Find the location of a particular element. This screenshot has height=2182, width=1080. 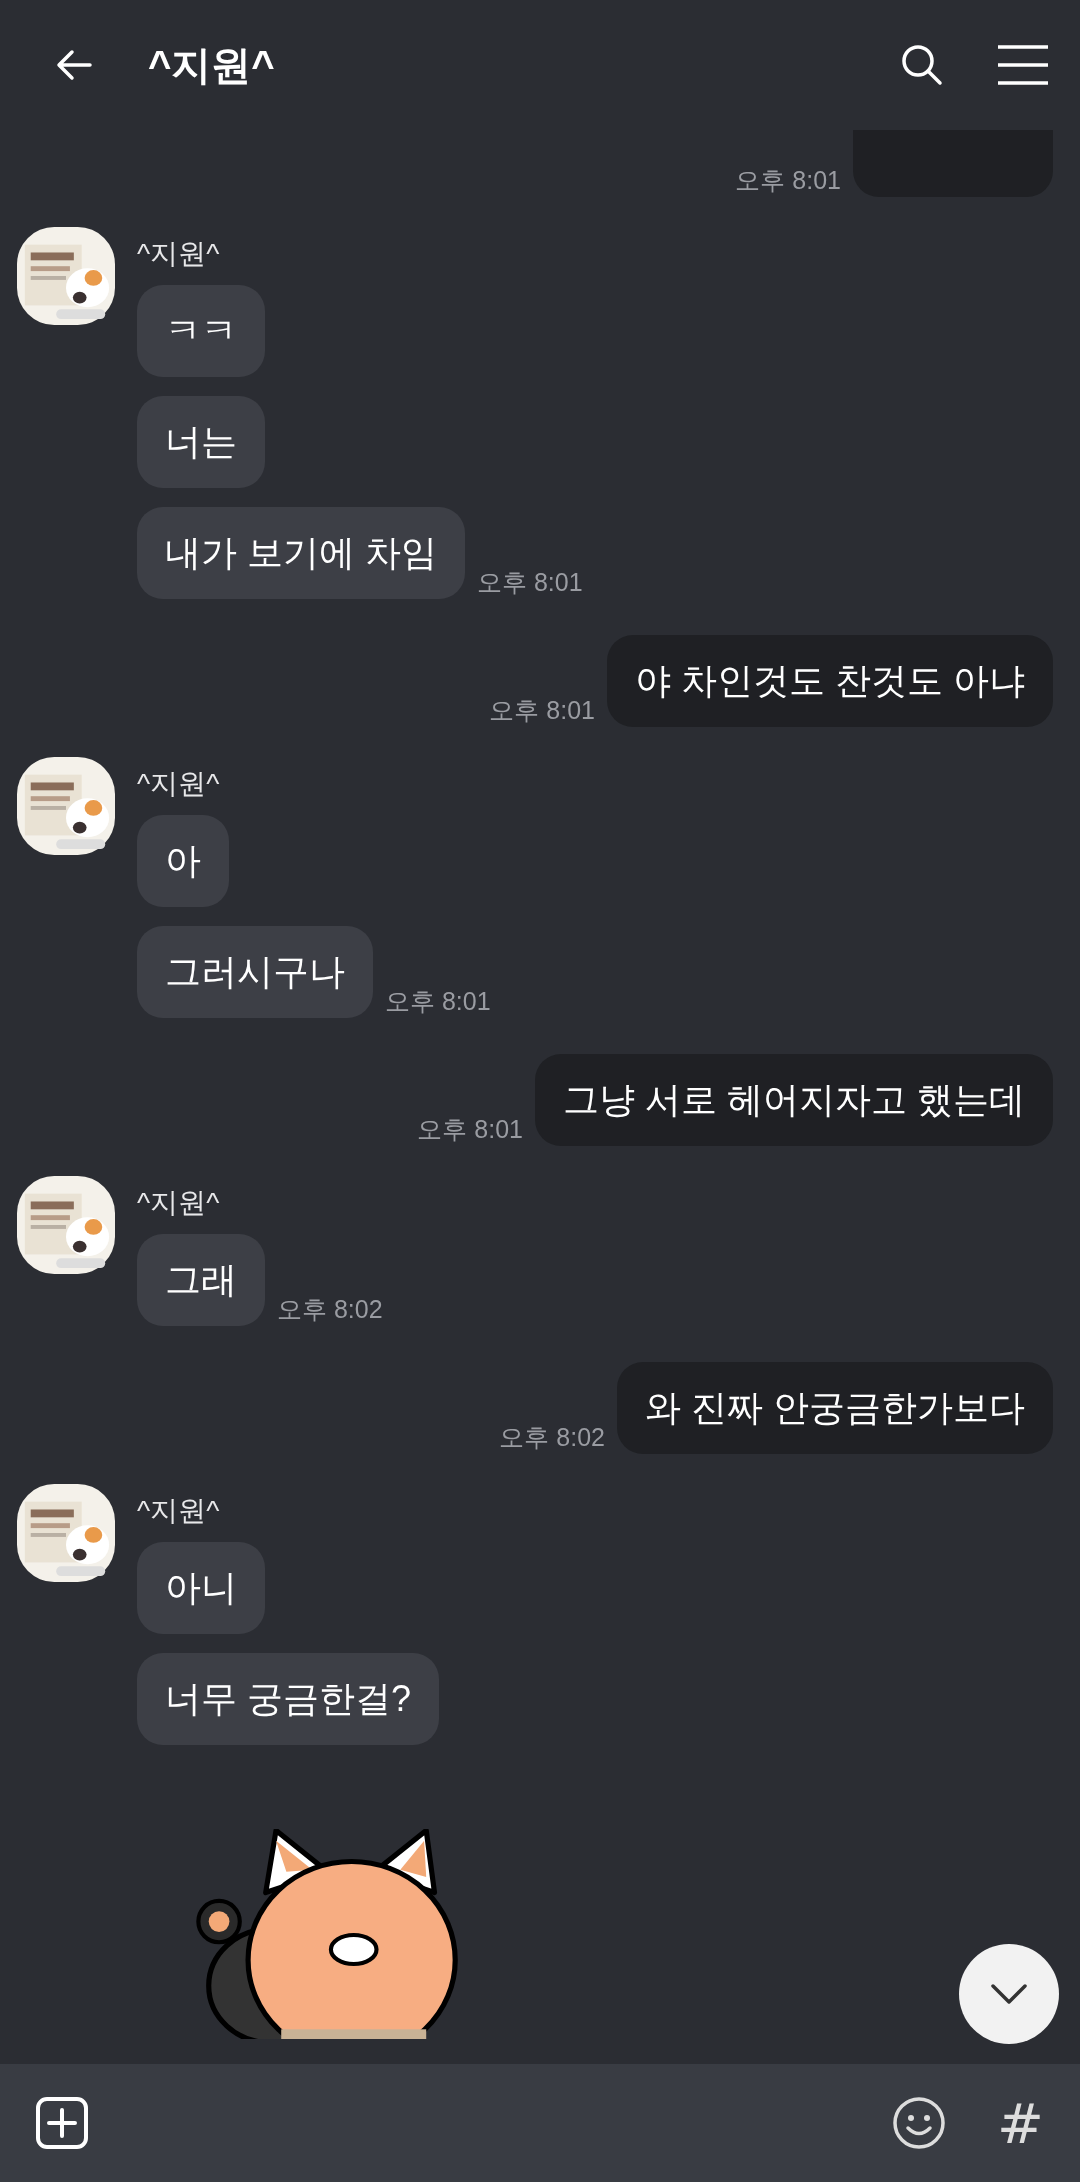

message-bubble: 아 is located at coordinates (183, 861).